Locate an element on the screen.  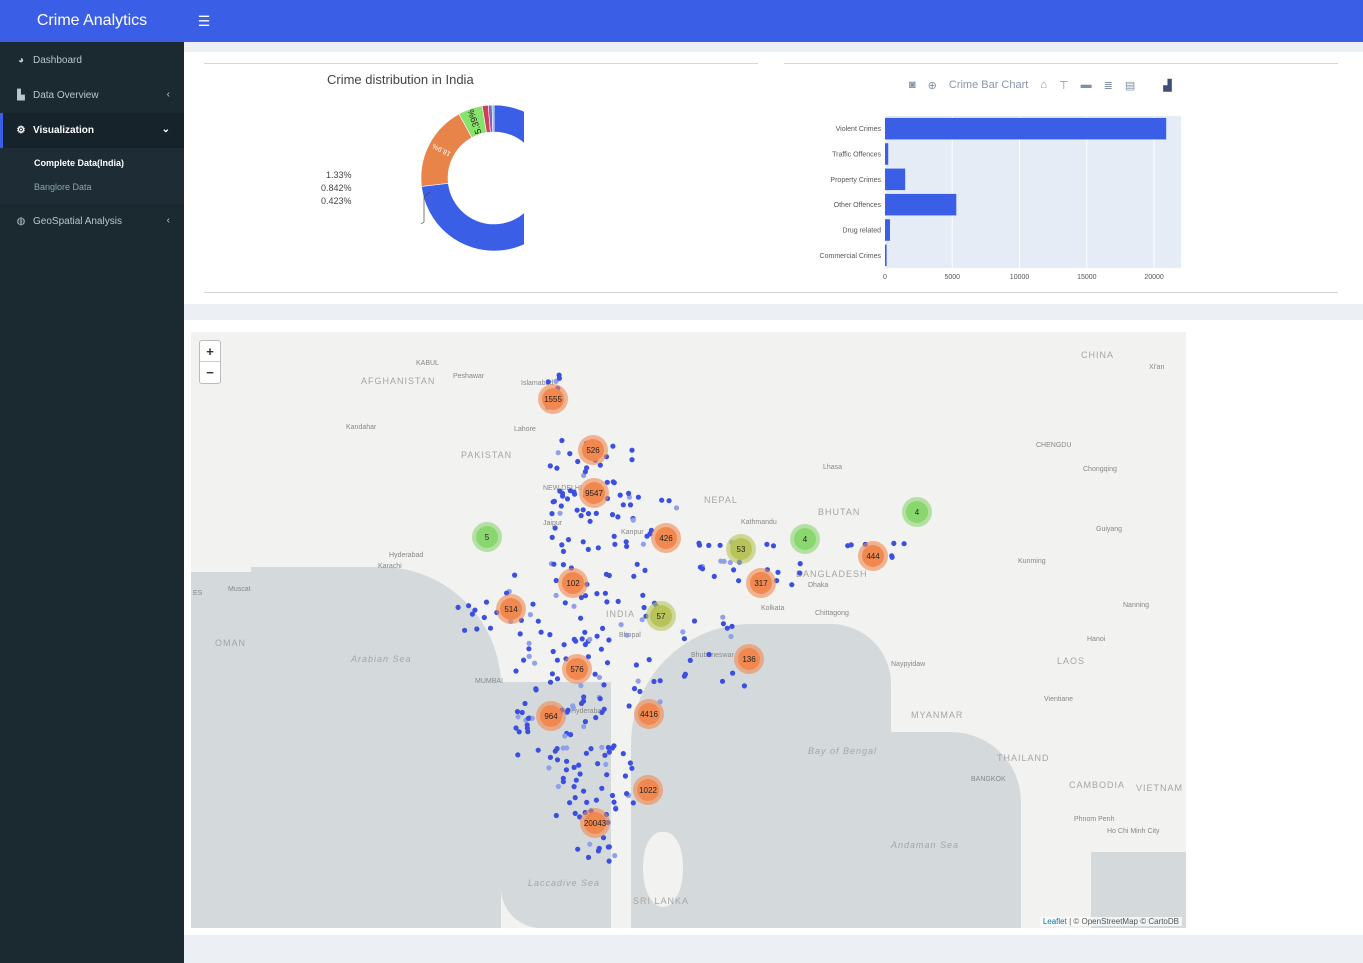
marker-cluster: 5 is located at coordinates (487, 537).